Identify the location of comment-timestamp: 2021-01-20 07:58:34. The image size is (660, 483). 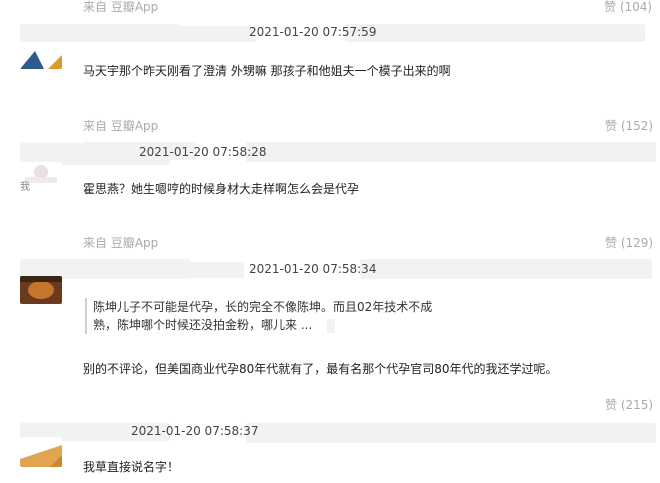
(313, 269).